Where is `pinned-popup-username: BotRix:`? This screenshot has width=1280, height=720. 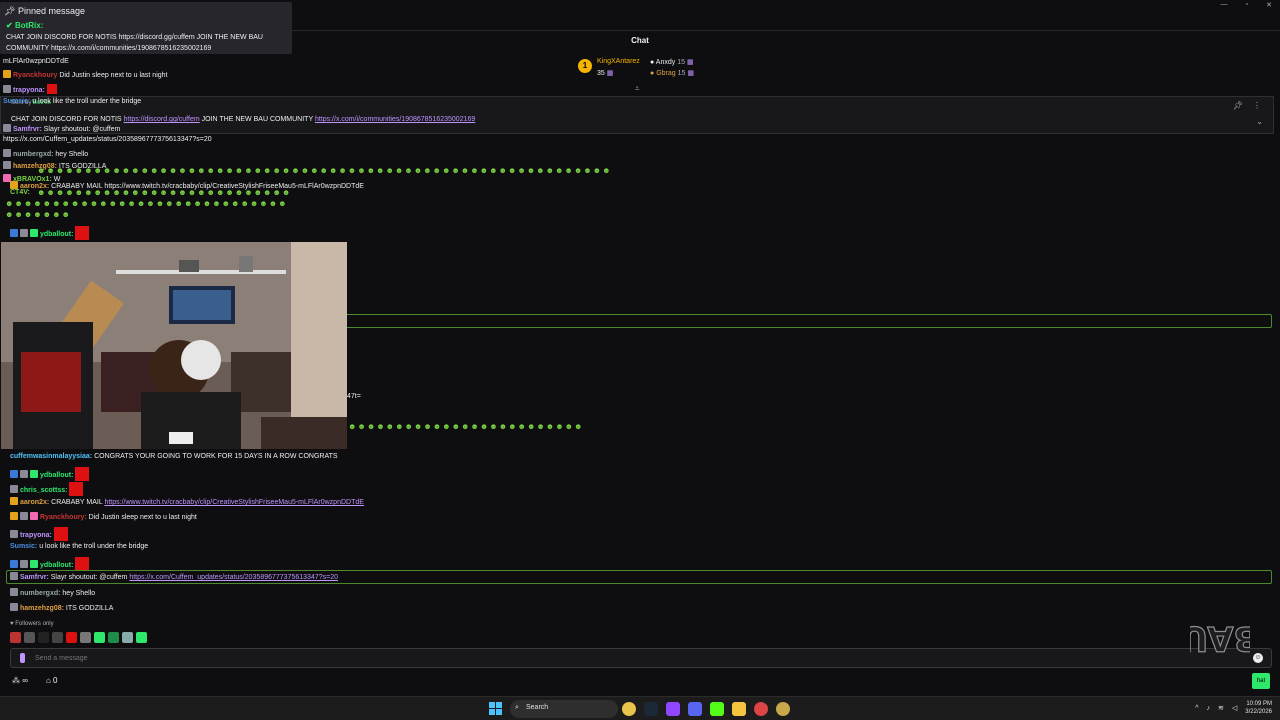 pinned-popup-username: BotRix: is located at coordinates (29, 25).